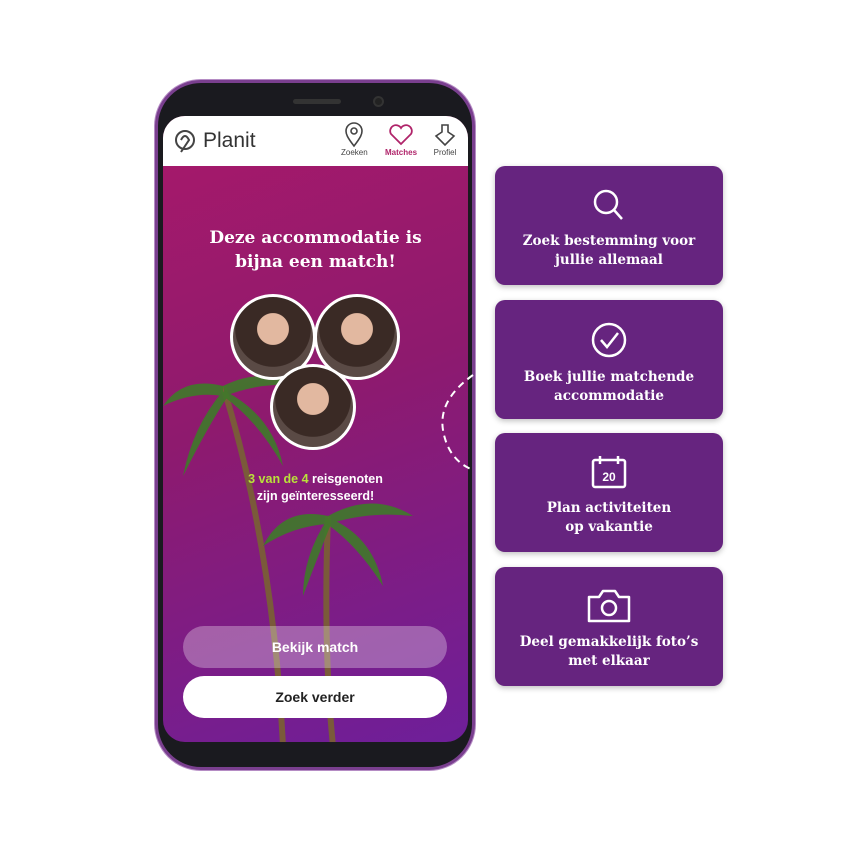  I want to click on avatar, so click(313, 407).